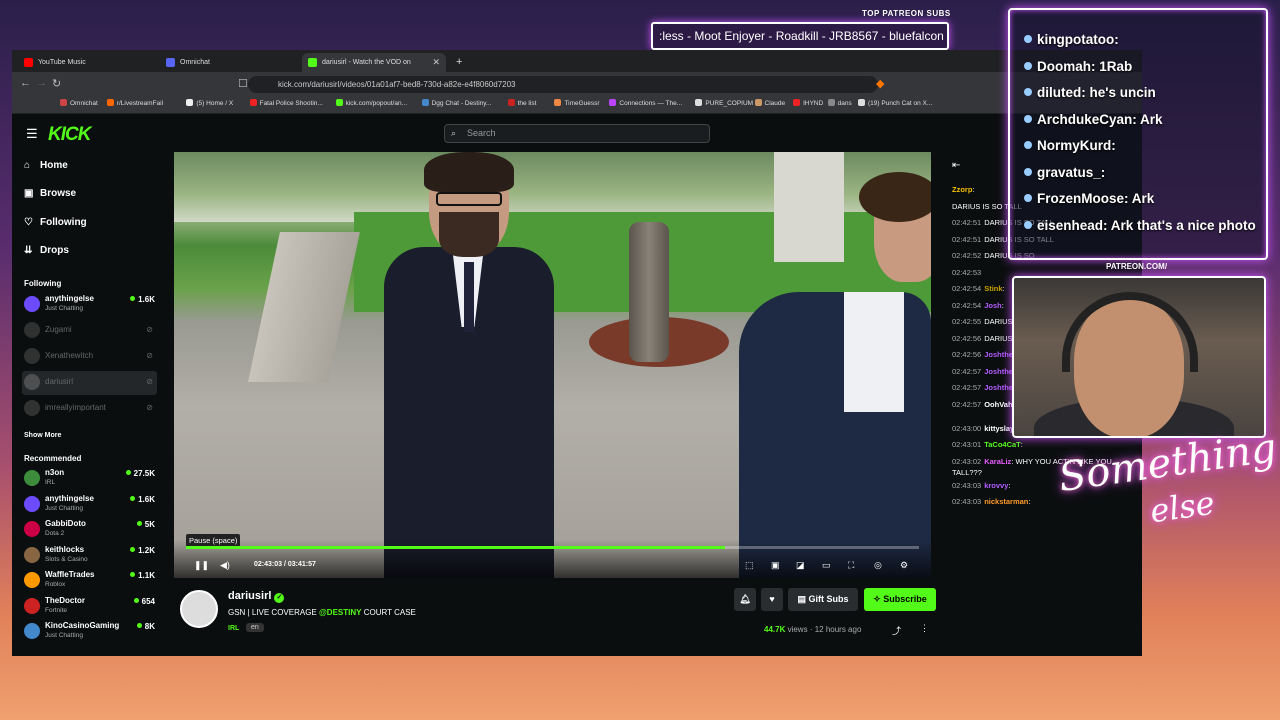 The image size is (1280, 720). What do you see at coordinates (89, 479) in the screenshot?
I see `sidebar-channel: n3on IRL 27.5K` at bounding box center [89, 479].